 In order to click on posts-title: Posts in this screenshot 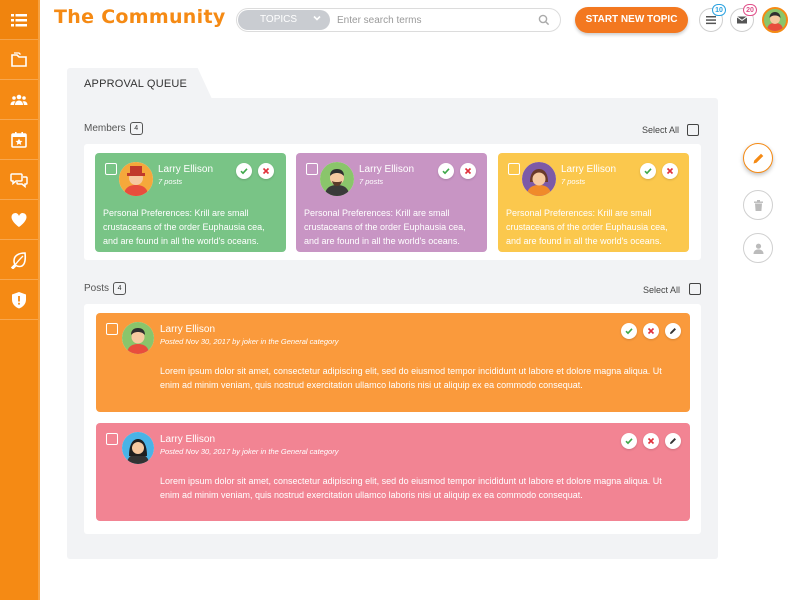, I will do `click(97, 289)`.